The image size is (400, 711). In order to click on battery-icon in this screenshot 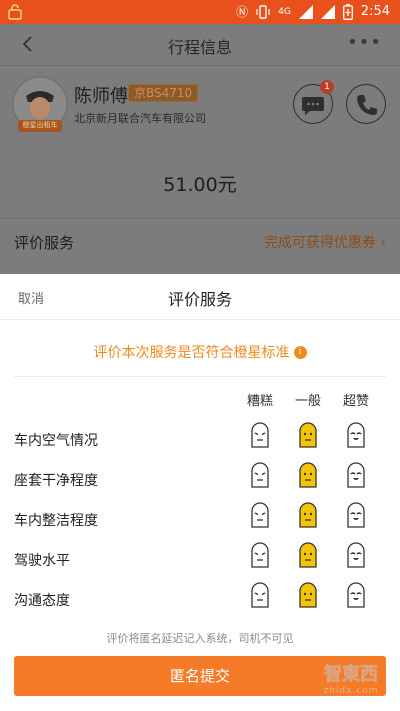, I will do `click(347, 12)`.